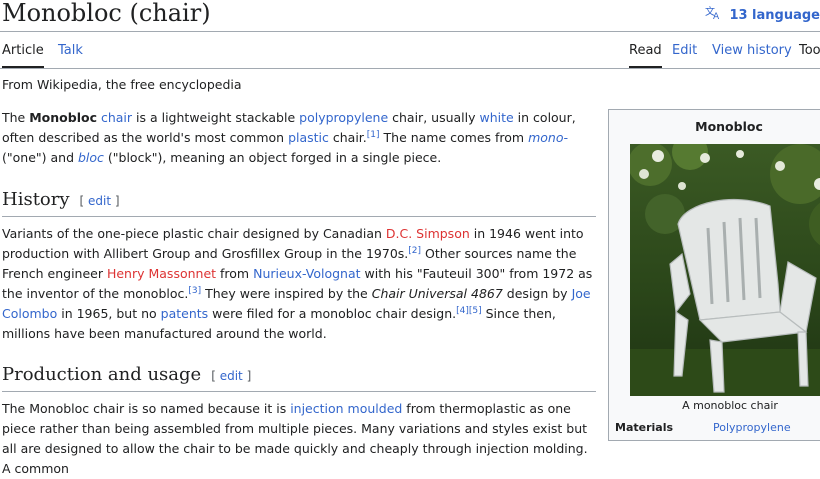 This screenshot has width=820, height=479. What do you see at coordinates (752, 50) in the screenshot?
I see `tab-view-history: View history` at bounding box center [752, 50].